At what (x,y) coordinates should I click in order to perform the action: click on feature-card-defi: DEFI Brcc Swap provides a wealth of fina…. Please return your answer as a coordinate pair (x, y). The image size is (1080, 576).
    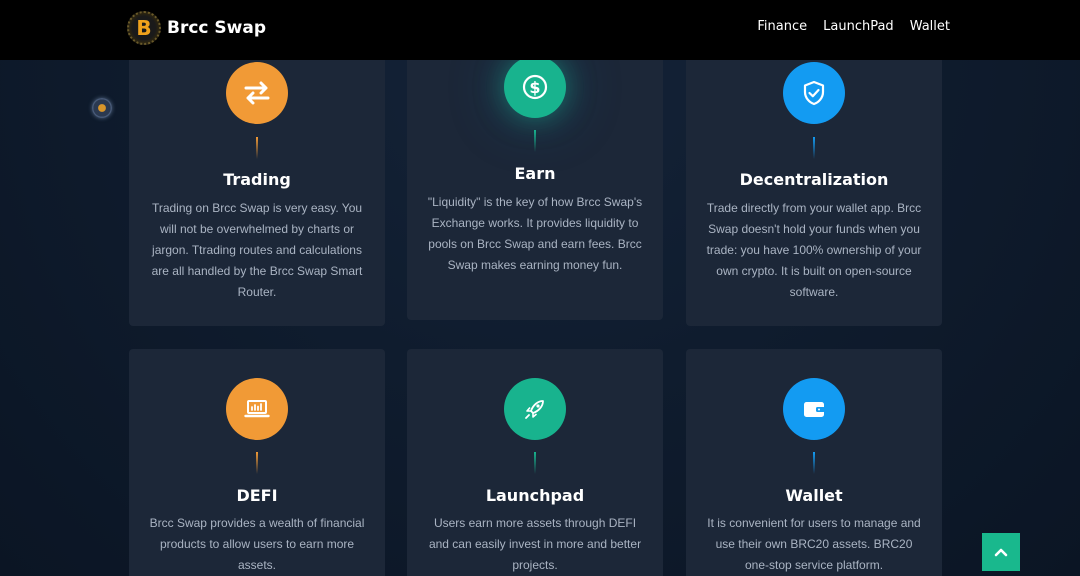
    Looking at the image, I should click on (257, 462).